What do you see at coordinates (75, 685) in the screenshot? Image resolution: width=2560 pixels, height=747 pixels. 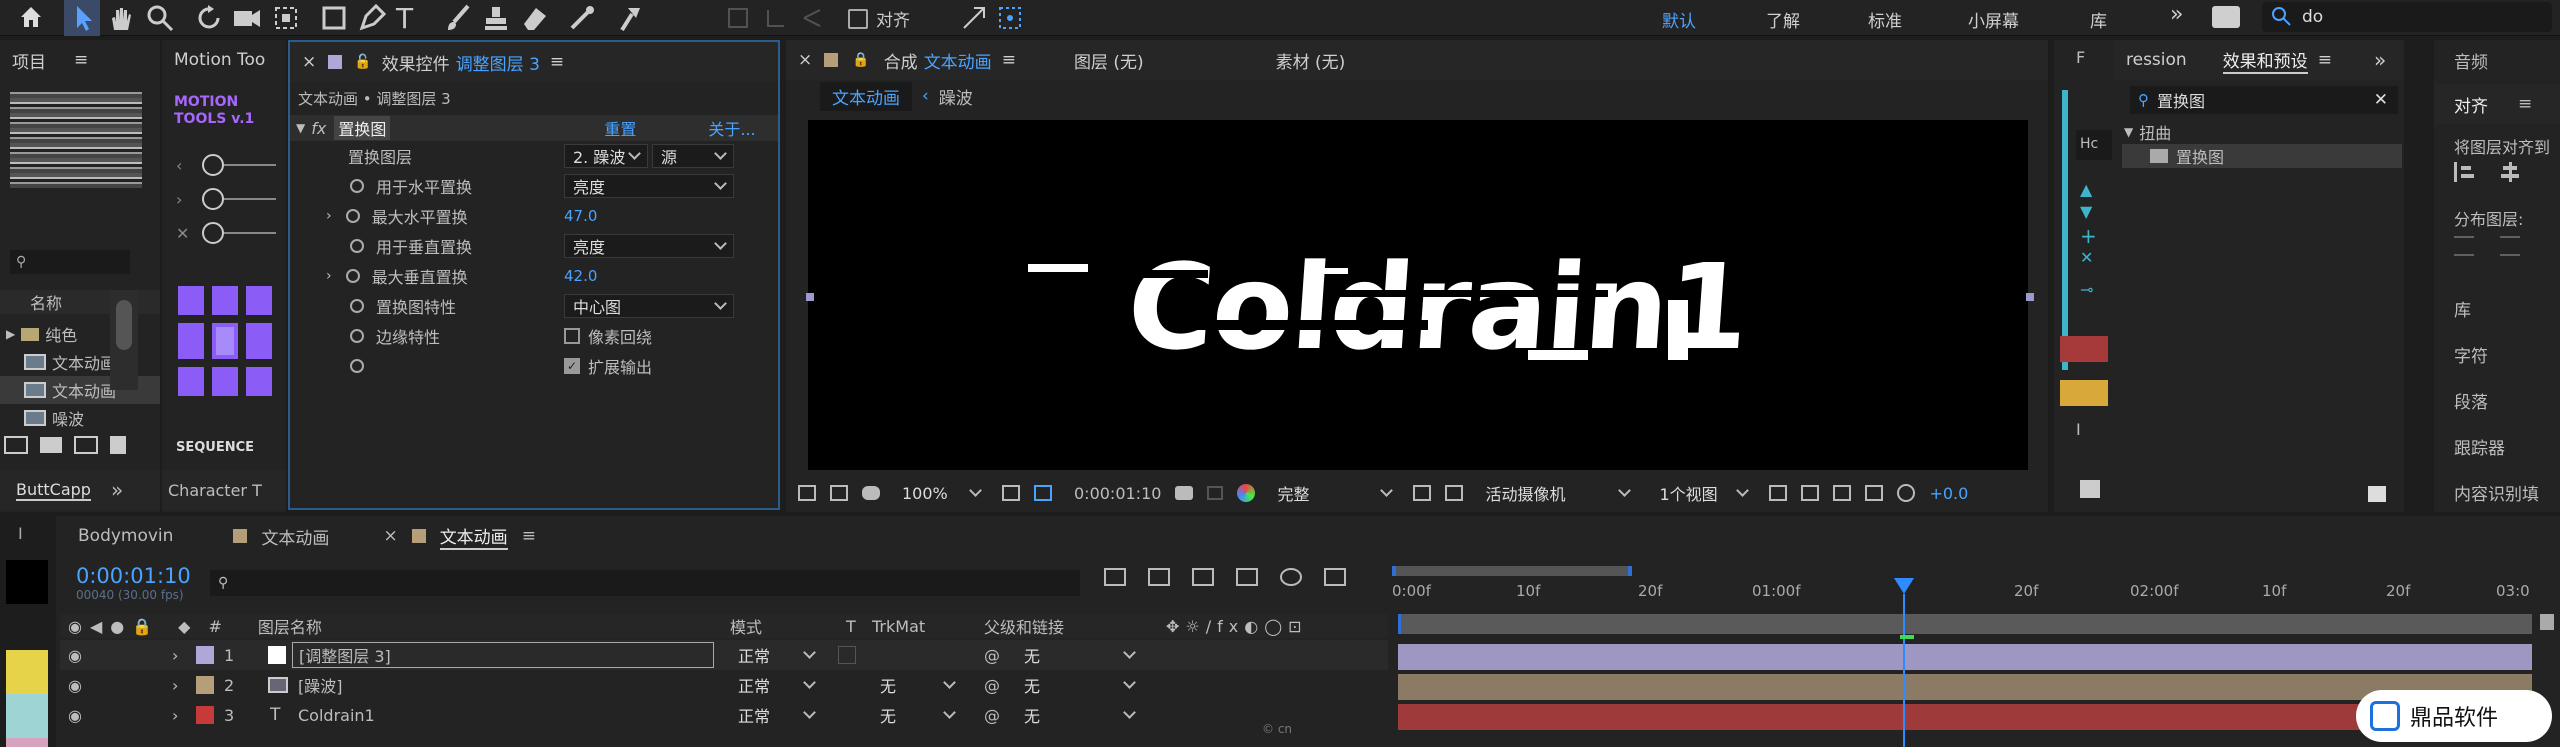 I see `eye-icon: ◉` at bounding box center [75, 685].